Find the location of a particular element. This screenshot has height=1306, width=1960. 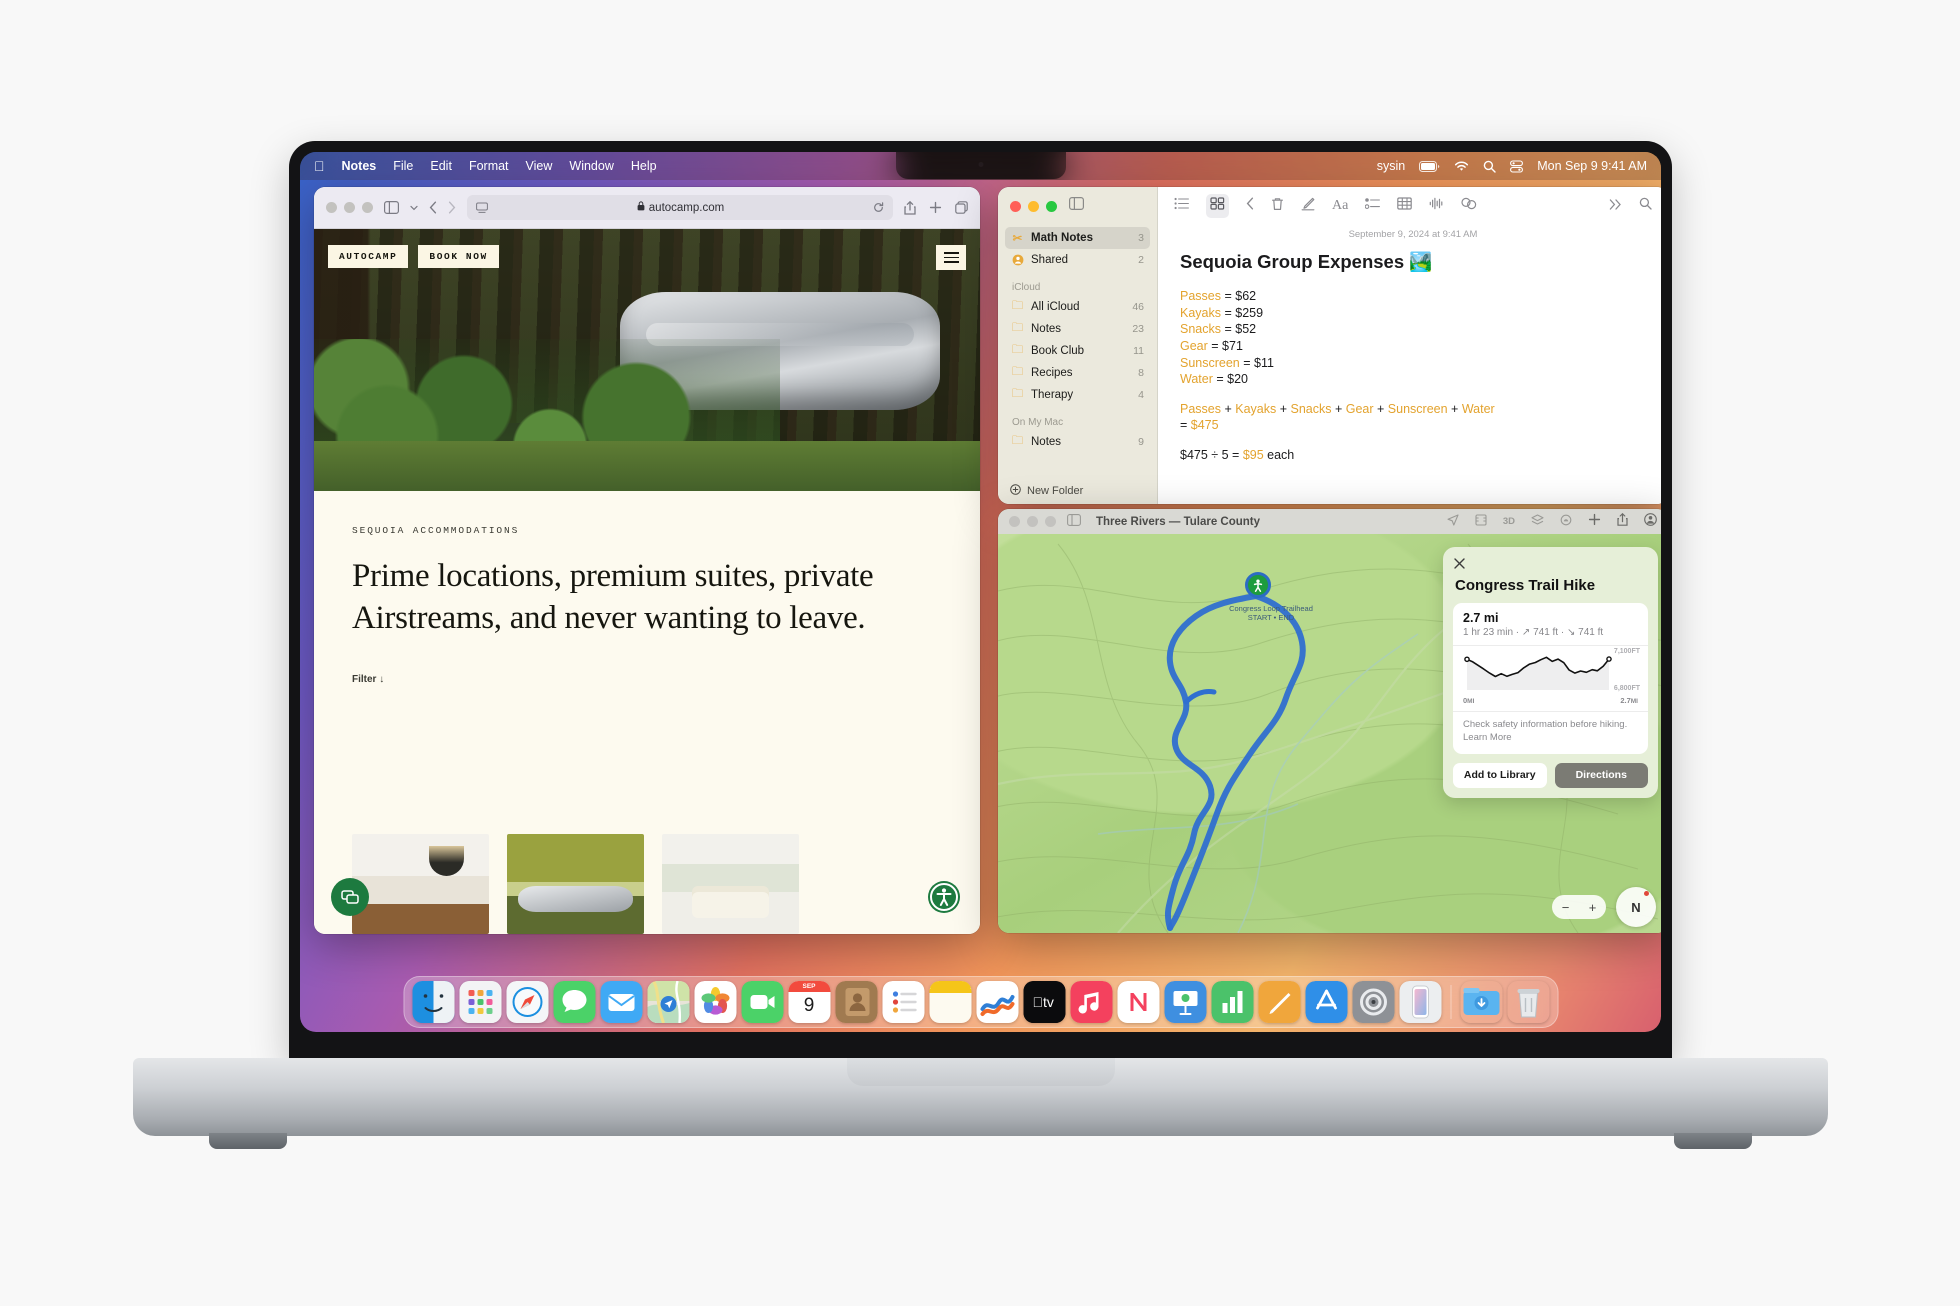

menu-clock: Mon Sep 9 9:41 AM is located at coordinates (1592, 166).